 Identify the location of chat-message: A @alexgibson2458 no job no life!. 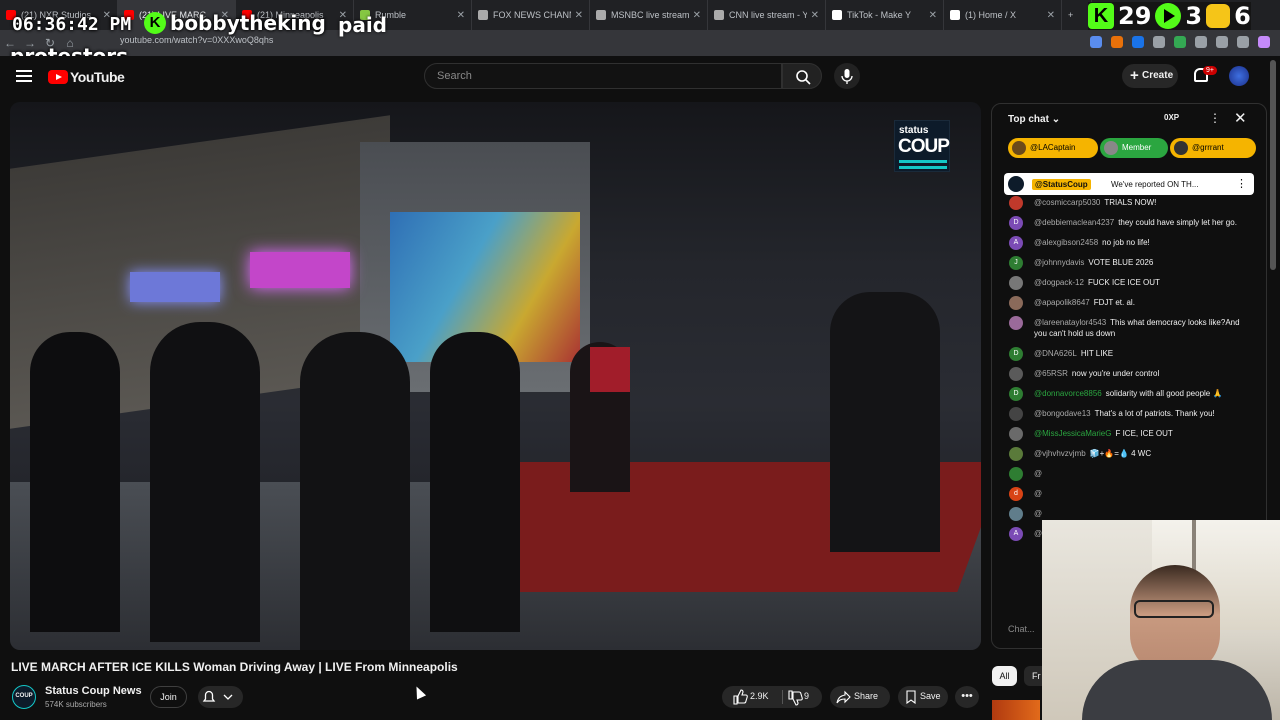
(1127, 243).